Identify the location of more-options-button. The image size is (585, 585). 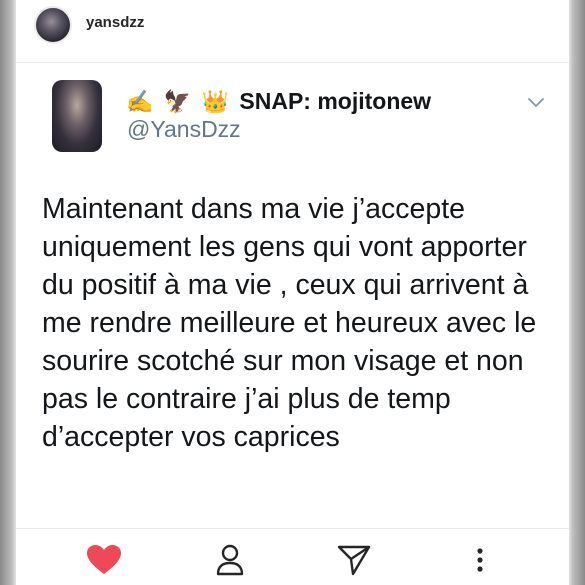
(480, 560).